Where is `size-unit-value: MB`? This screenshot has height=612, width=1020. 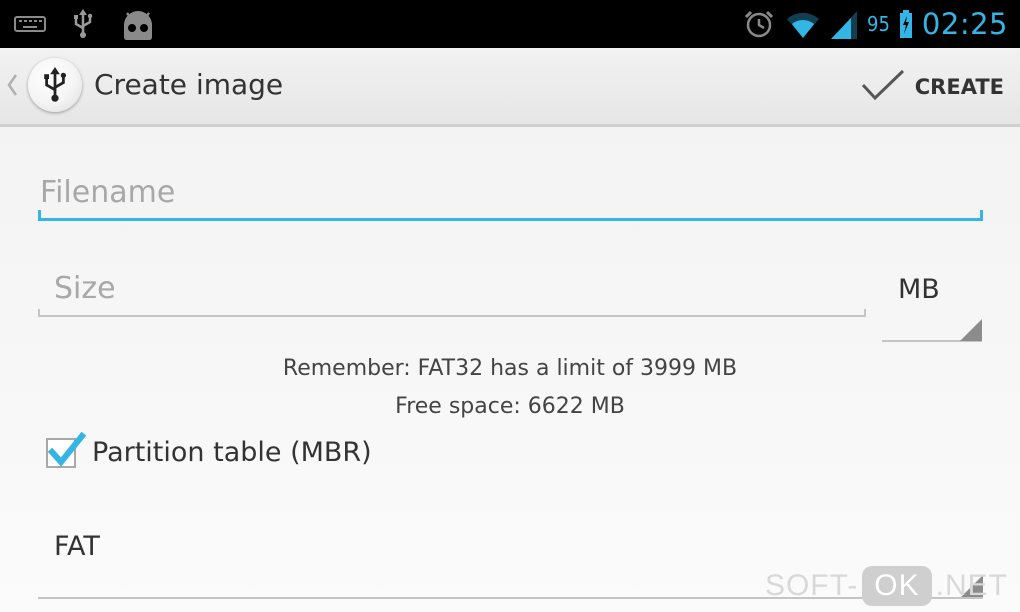
size-unit-value: MB is located at coordinates (919, 289).